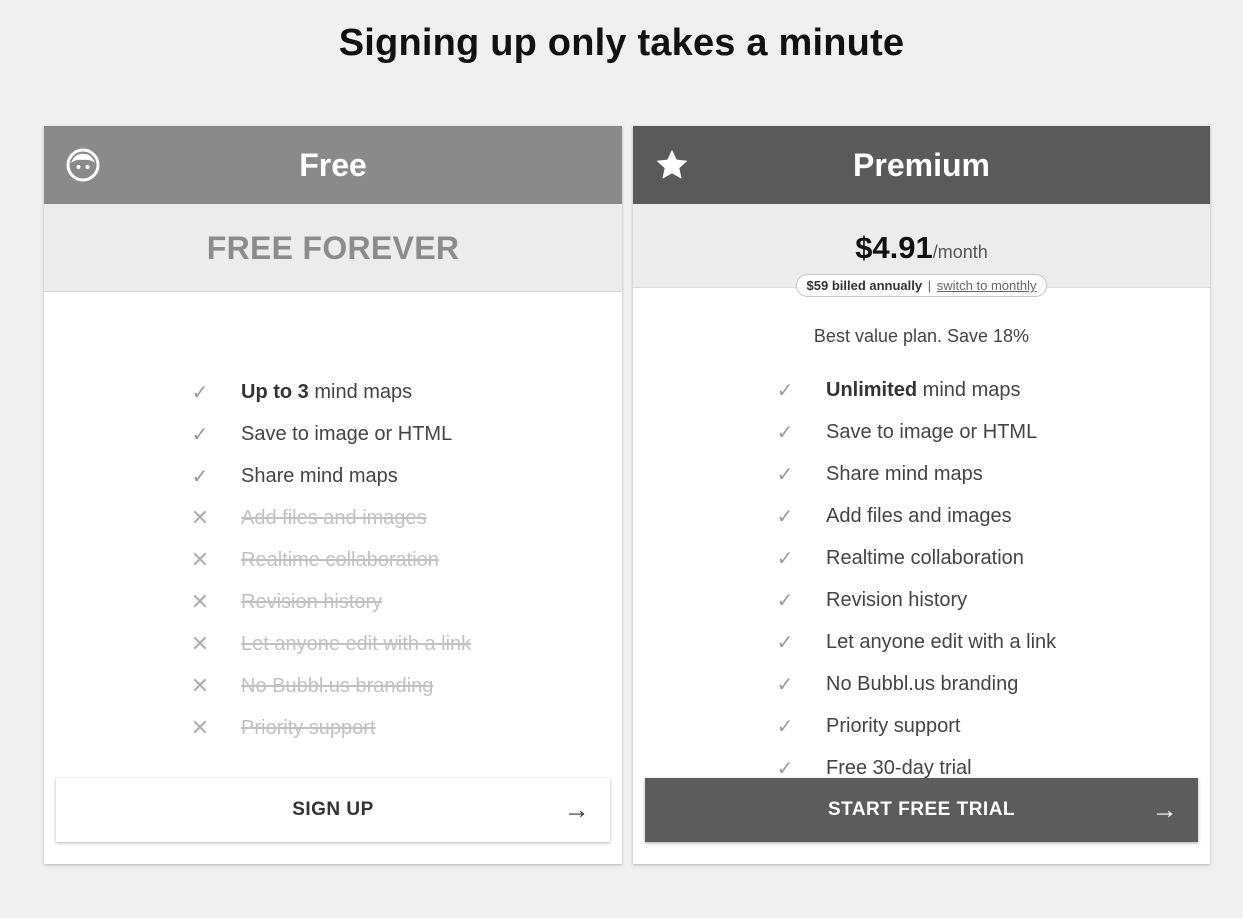 This screenshot has width=1243, height=918. I want to click on free-price-band: FREE FOREVER, so click(333, 248).